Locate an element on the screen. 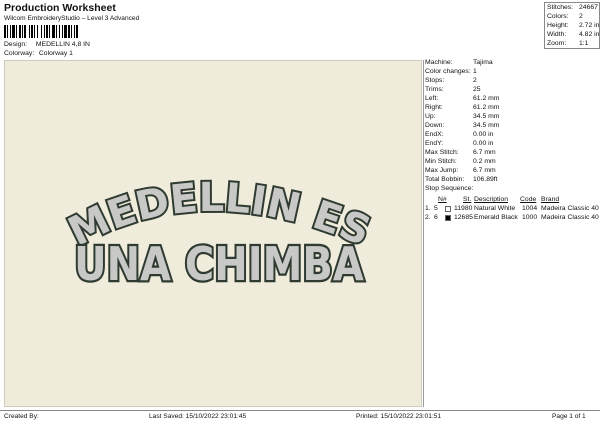  design-text-line2: UNA CHIMBA is located at coordinates (219, 264).